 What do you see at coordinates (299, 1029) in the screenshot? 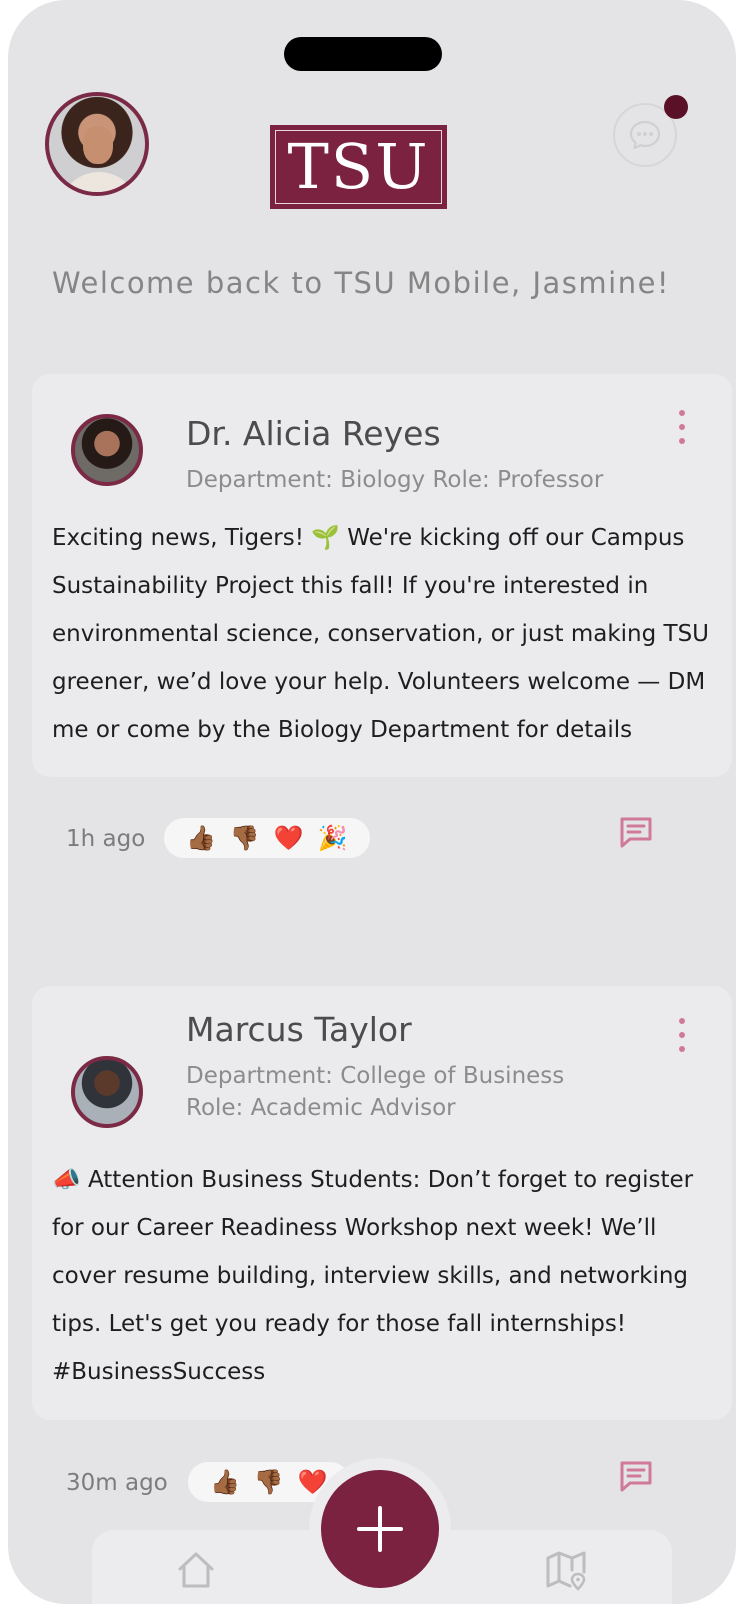
I see `post-author: Marcus Taylor` at bounding box center [299, 1029].